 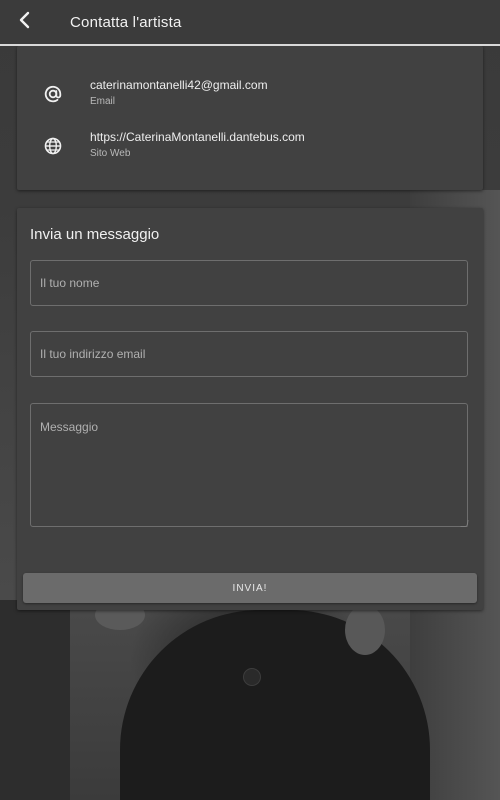 I want to click on resize-handle-icon, so click(x=464, y=523).